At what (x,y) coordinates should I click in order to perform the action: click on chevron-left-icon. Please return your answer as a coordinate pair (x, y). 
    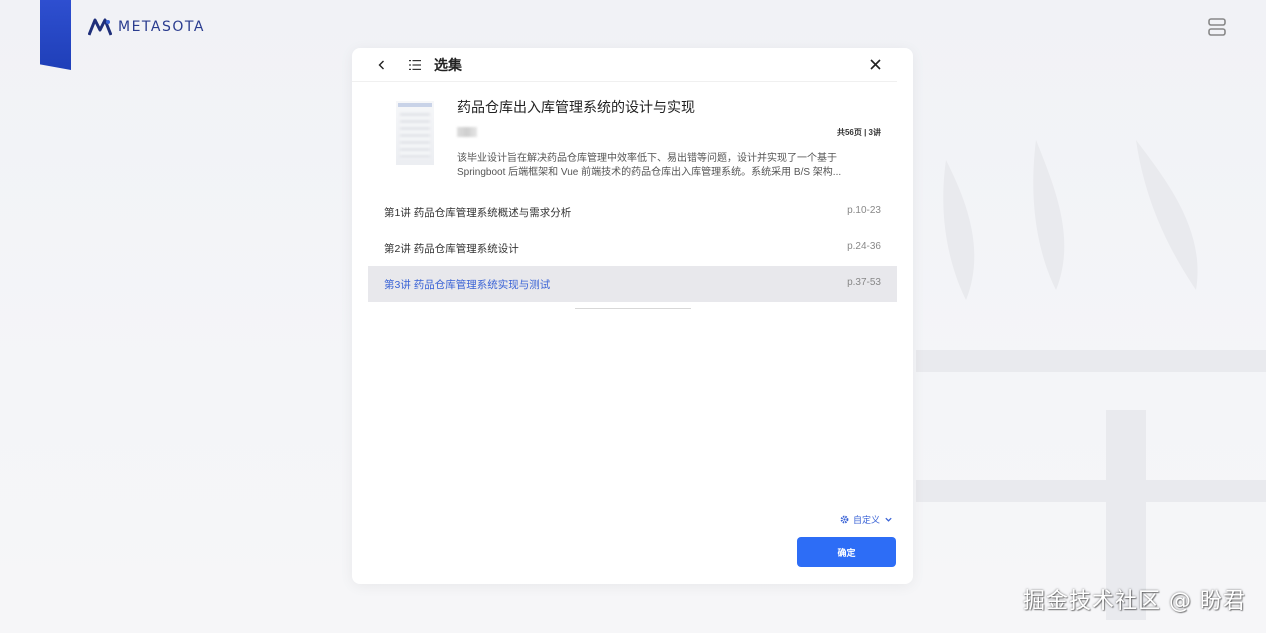
    Looking at the image, I should click on (381, 64).